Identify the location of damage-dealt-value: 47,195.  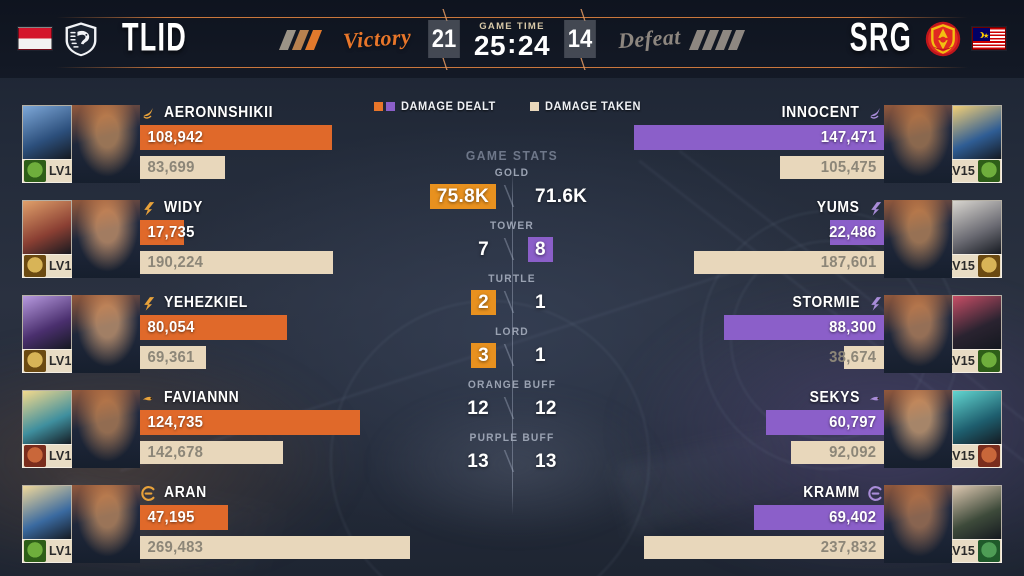
(171, 517).